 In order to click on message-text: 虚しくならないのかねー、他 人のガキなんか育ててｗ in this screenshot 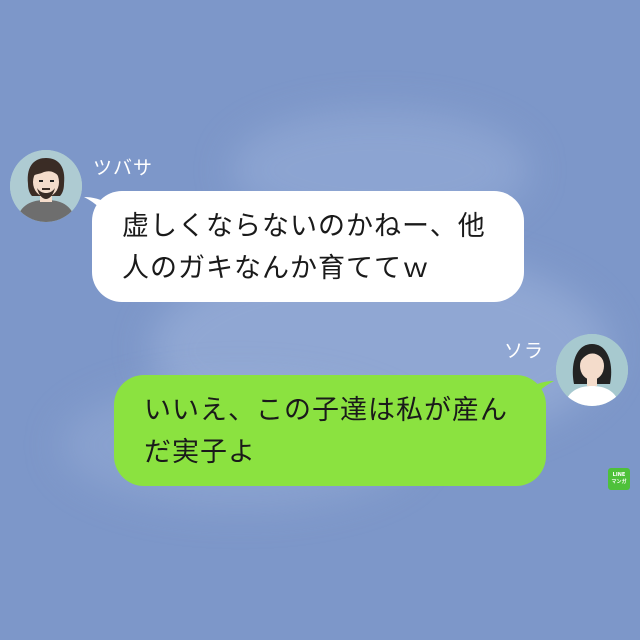, I will do `click(304, 247)`.